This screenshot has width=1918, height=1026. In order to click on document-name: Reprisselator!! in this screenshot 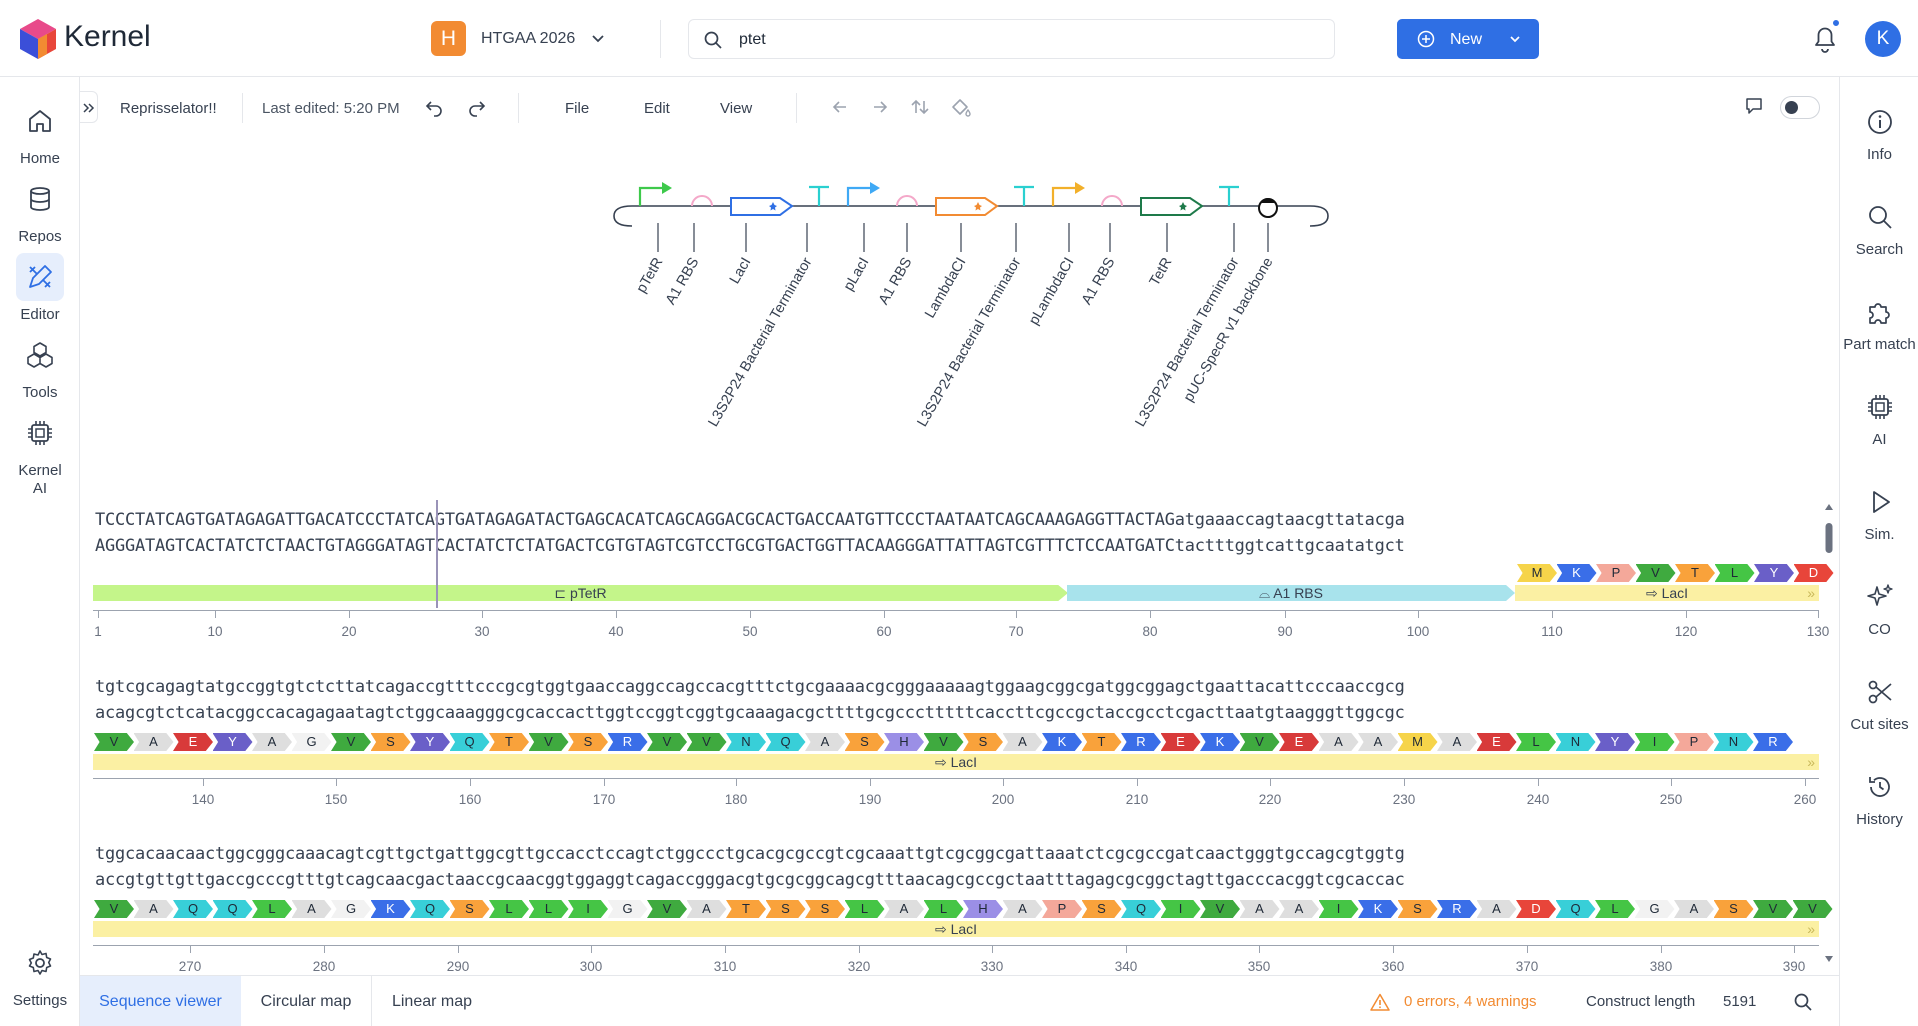, I will do `click(168, 108)`.